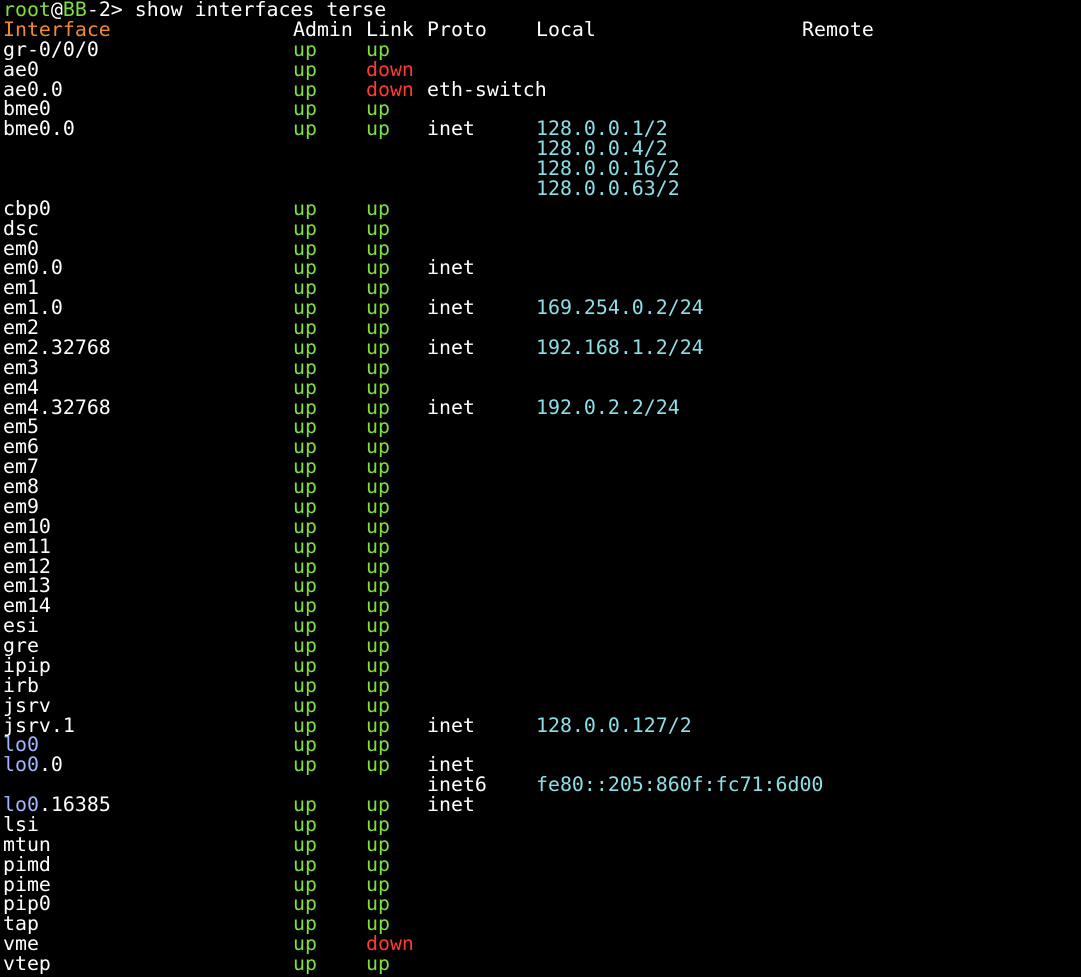 This screenshot has width=1081, height=977. What do you see at coordinates (542, 884) in the screenshot?
I see `table-row: pime up up` at bounding box center [542, 884].